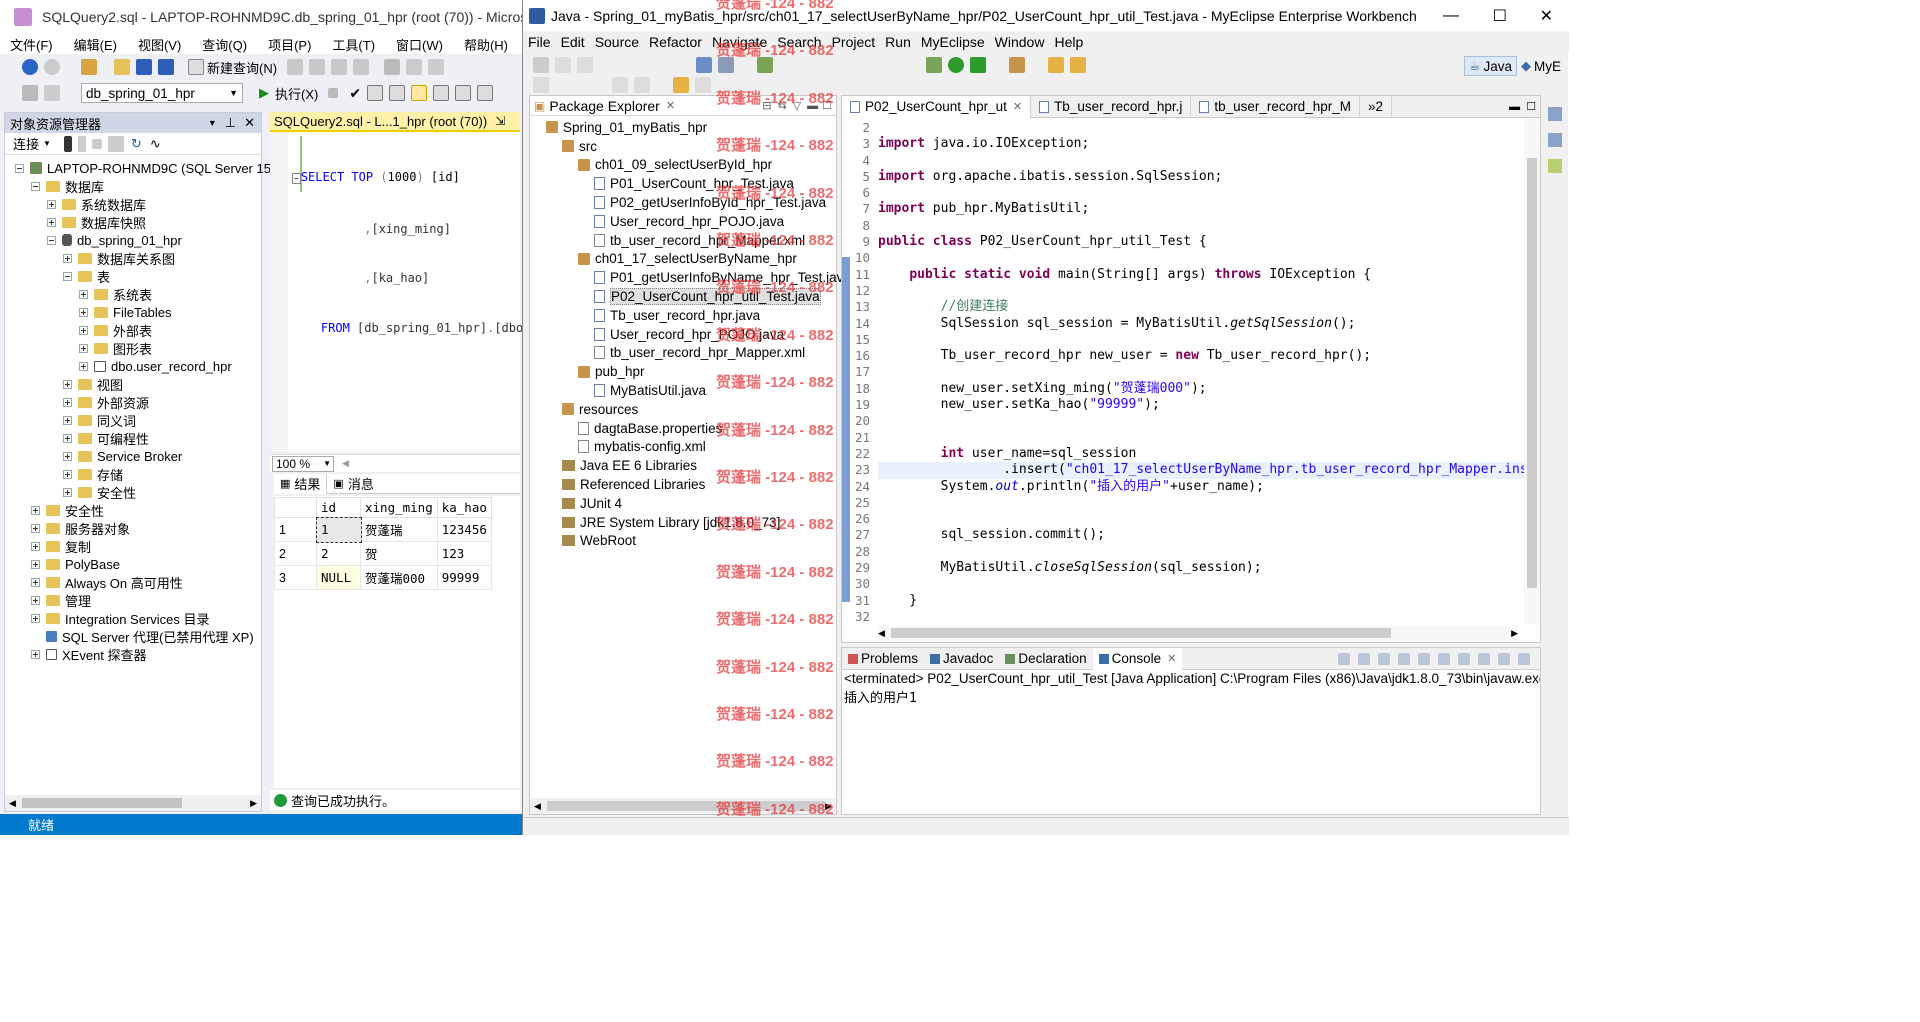 Image resolution: width=1920 pixels, height=1022 pixels. I want to click on tree-node: 表, so click(133, 276).